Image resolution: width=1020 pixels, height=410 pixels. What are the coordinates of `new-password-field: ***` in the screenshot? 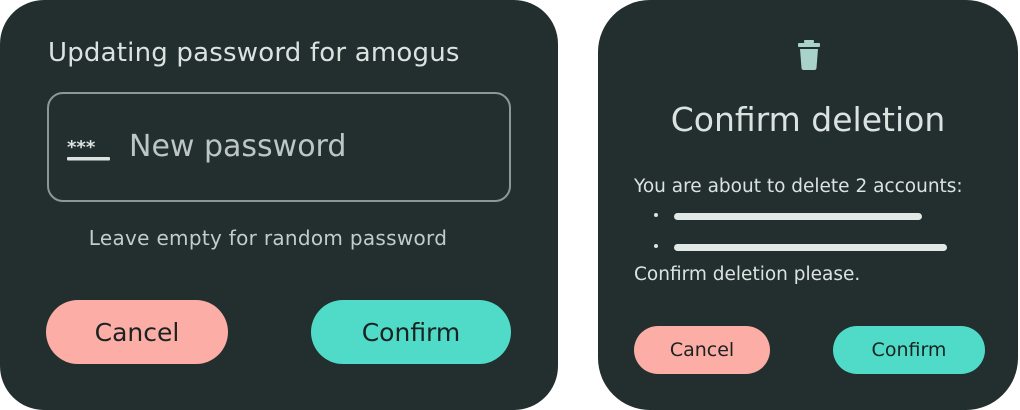 It's located at (279, 147).